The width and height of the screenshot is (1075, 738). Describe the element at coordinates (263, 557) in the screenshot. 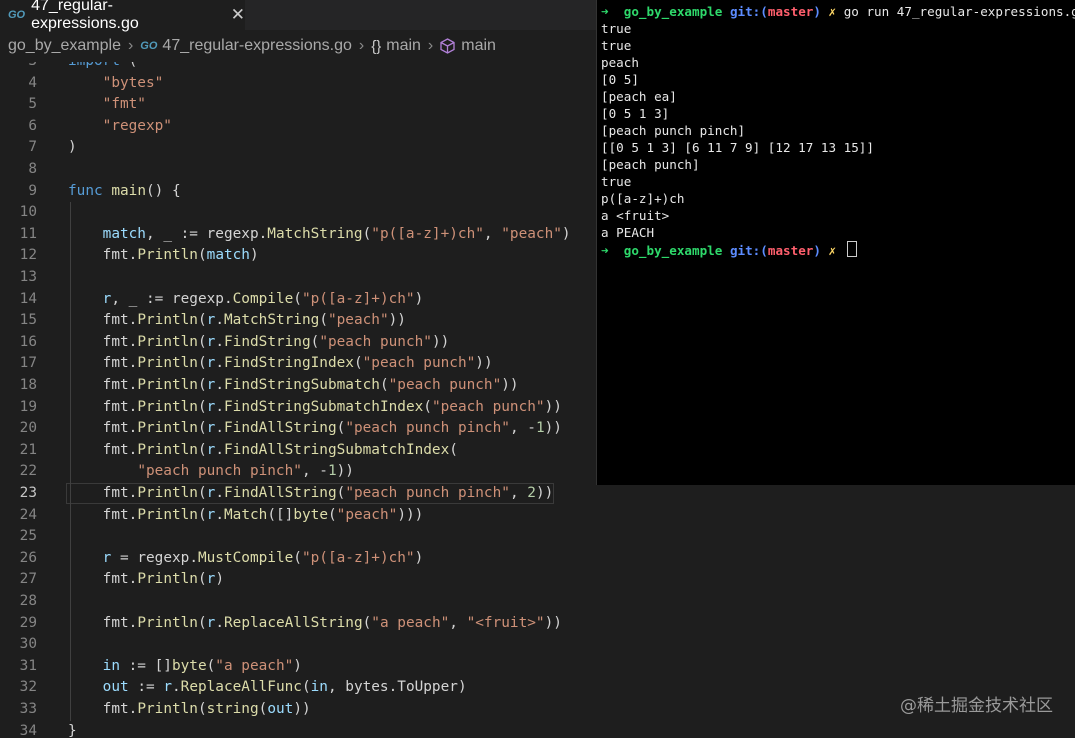

I see `code-text: r = regexp.MustCompile("p([a-z]+)ch")` at that location.